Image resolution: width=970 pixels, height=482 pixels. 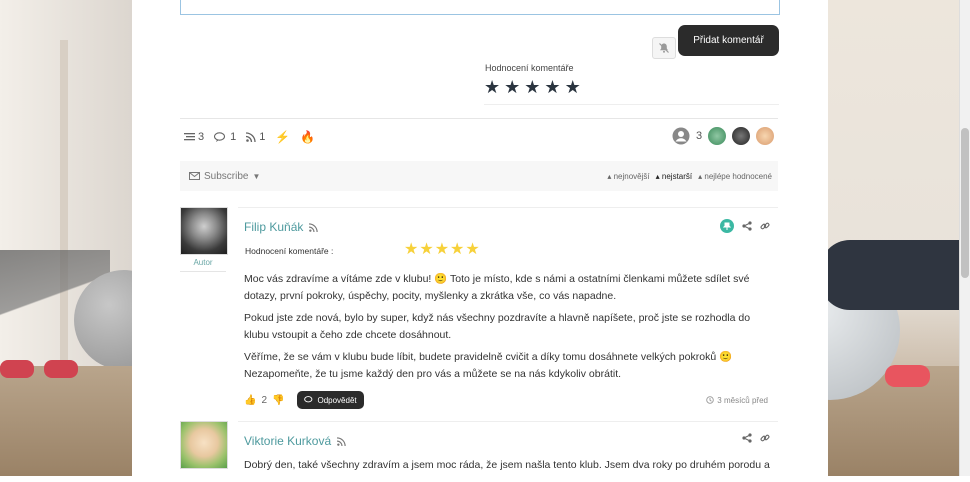 What do you see at coordinates (965, 203) in the screenshot?
I see `scrollbar-thumb` at bounding box center [965, 203].